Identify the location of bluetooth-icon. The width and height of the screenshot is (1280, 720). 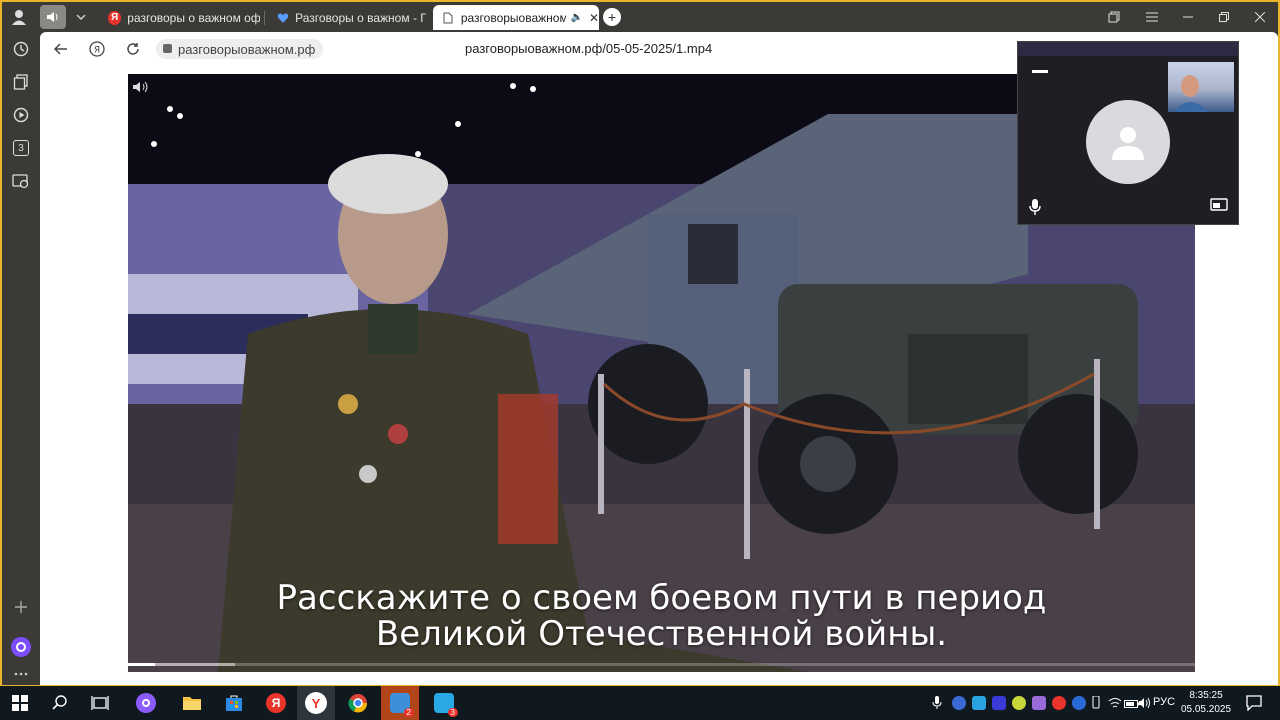
(1079, 703).